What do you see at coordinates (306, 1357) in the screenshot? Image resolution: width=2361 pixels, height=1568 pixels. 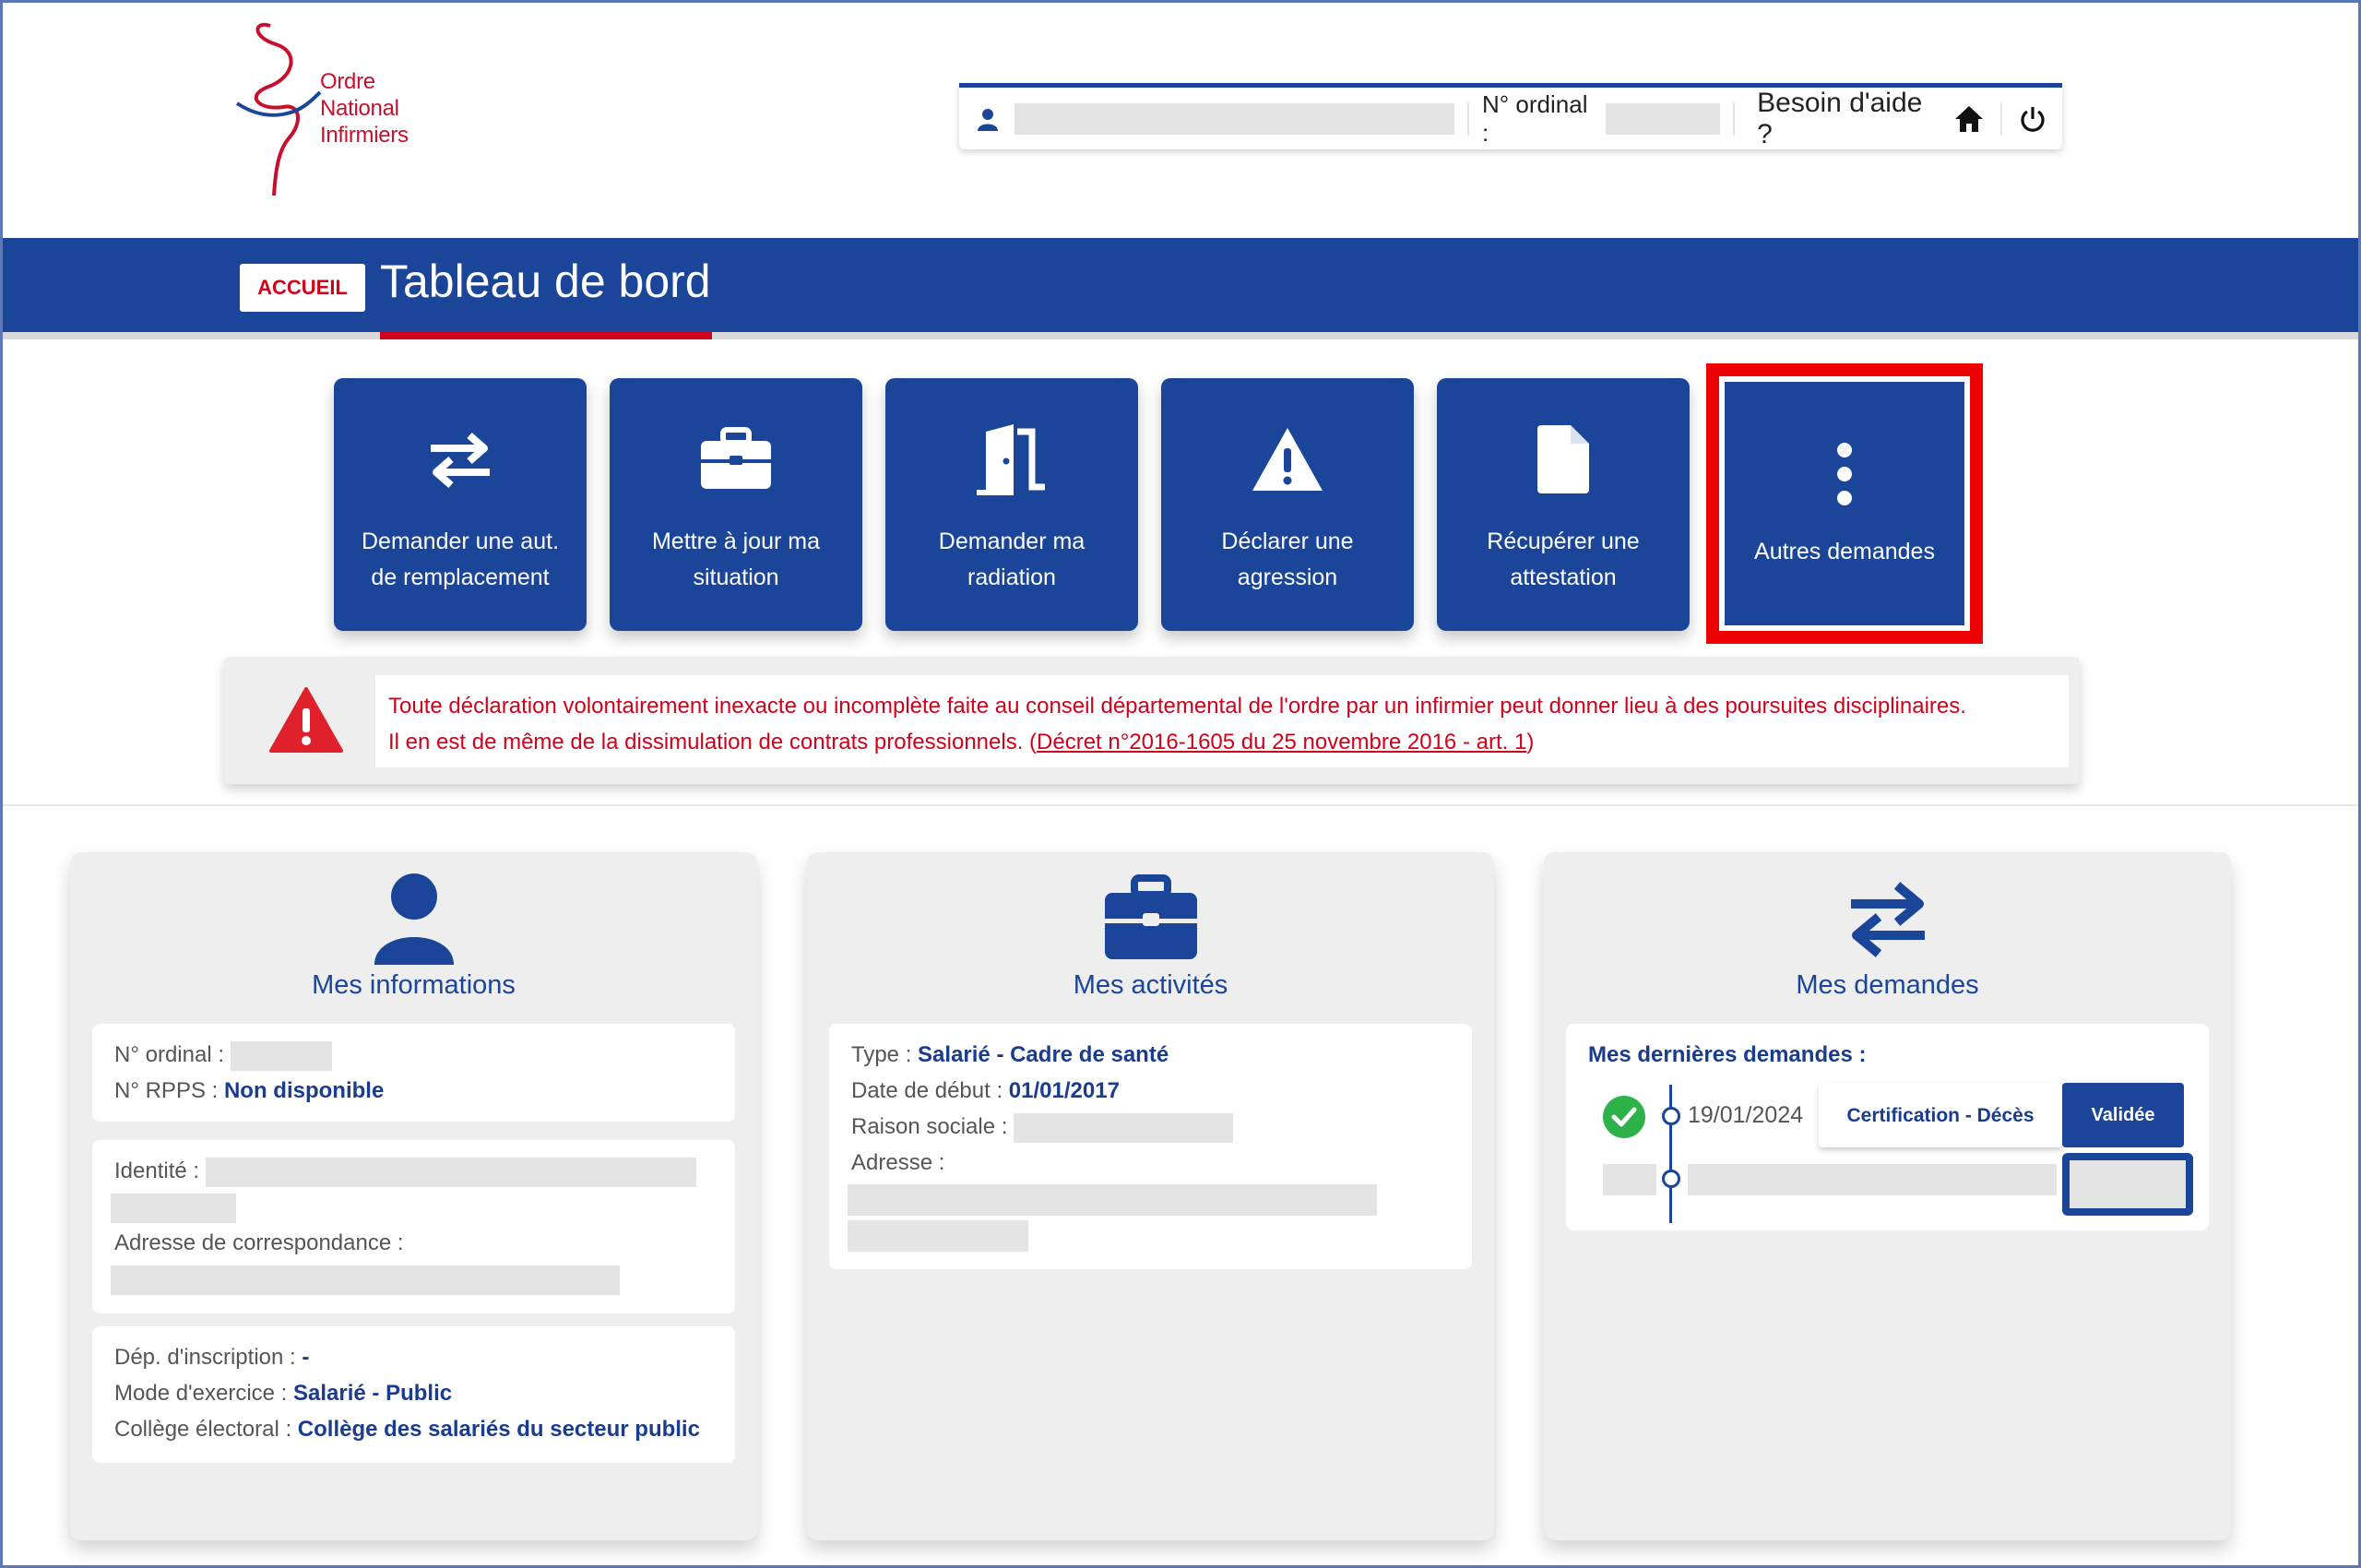 I see `dep-value: -` at bounding box center [306, 1357].